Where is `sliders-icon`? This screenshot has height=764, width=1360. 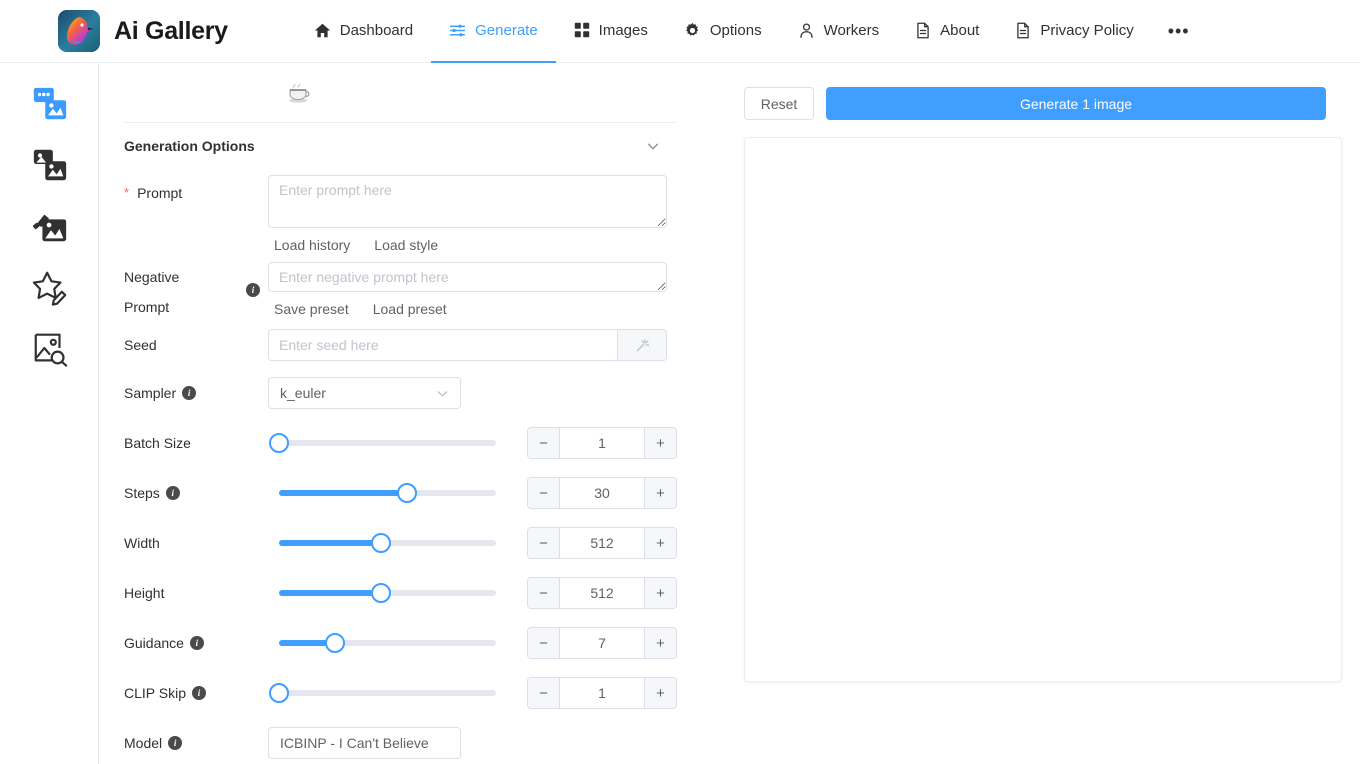
sliders-icon is located at coordinates (457, 30).